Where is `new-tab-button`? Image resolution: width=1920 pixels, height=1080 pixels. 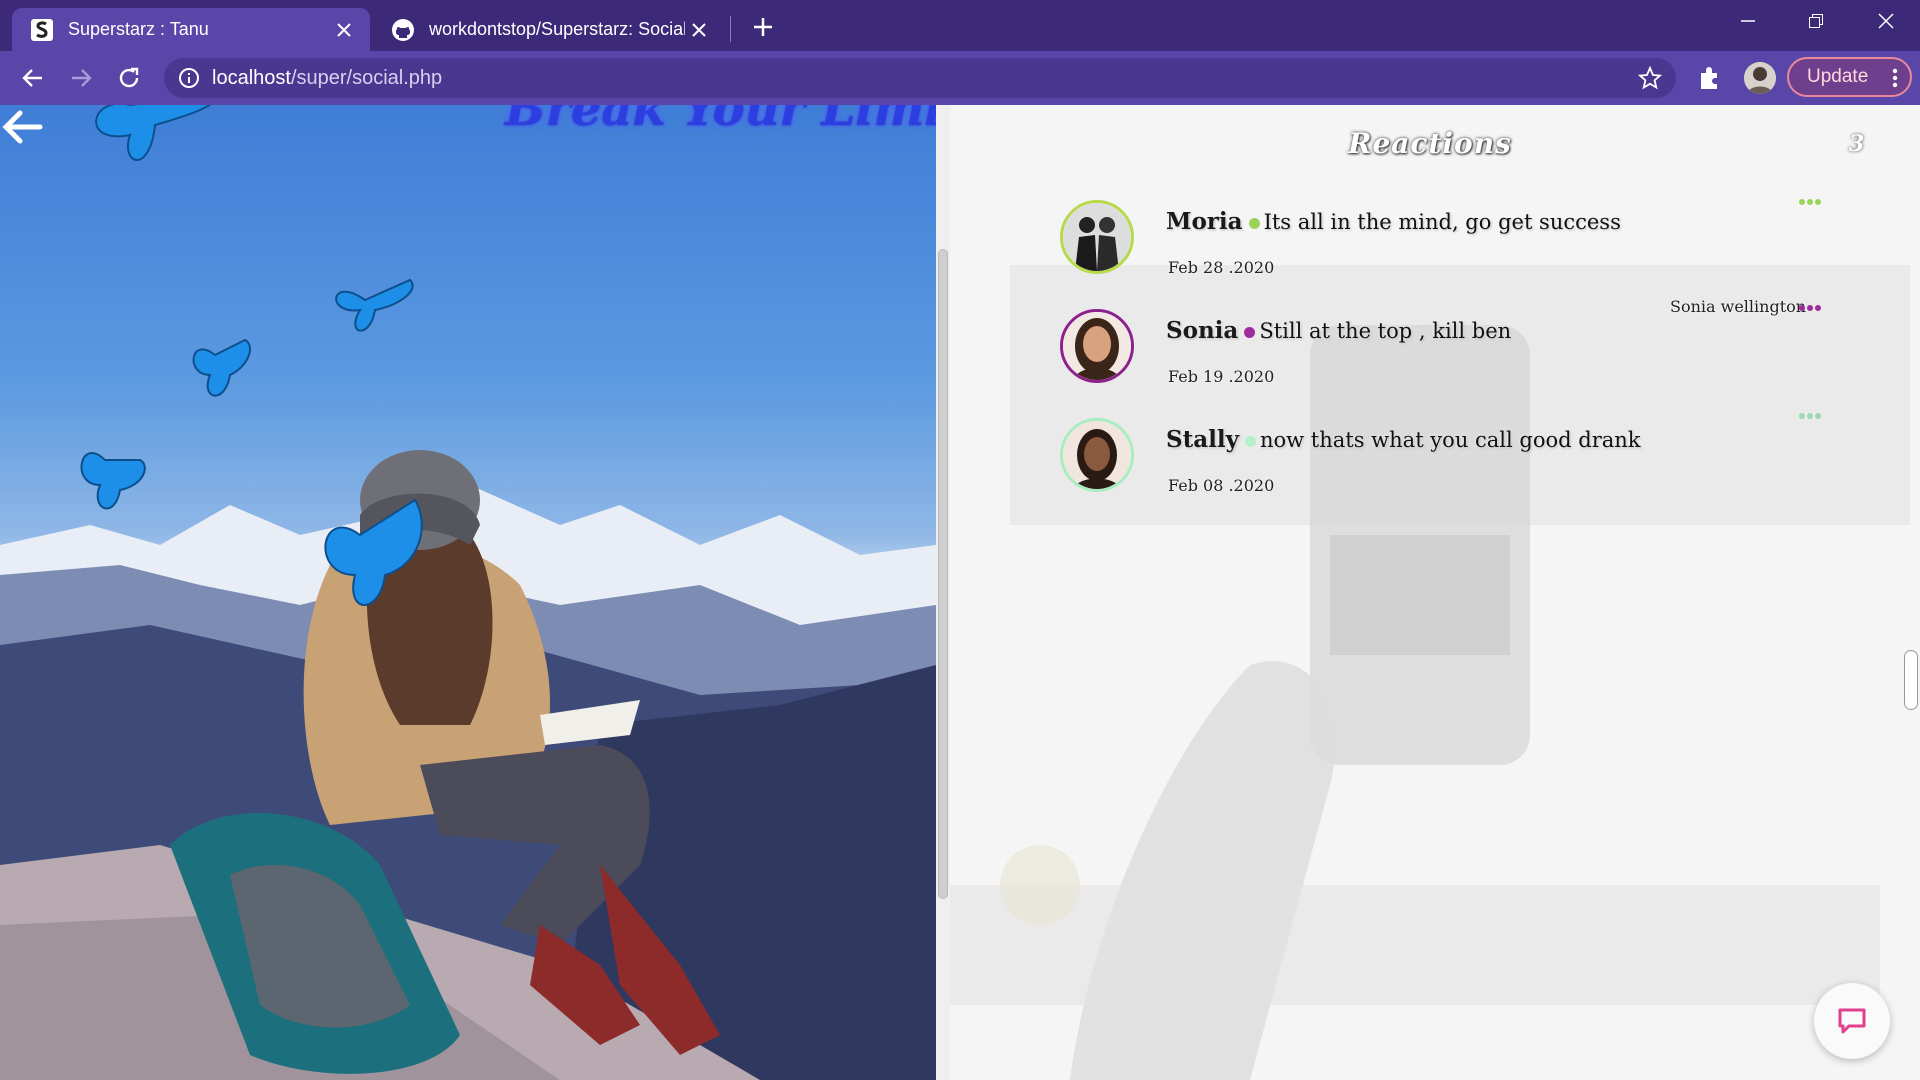
new-tab-button is located at coordinates (763, 27).